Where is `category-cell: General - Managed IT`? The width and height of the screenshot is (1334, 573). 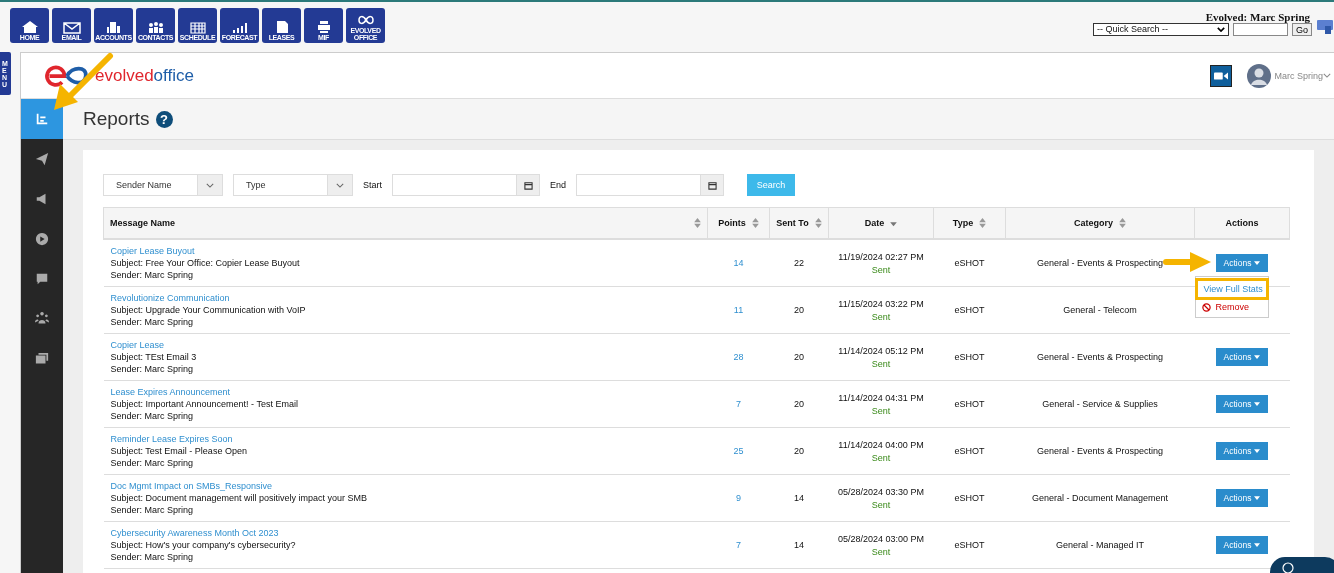
category-cell: General - Managed IT is located at coordinates (1099, 545).